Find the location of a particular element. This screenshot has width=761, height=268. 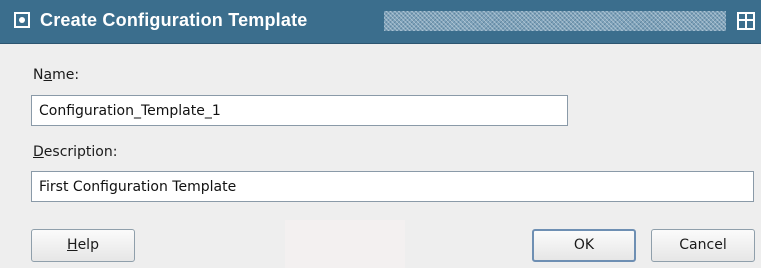

background-artifact is located at coordinates (345, 244).